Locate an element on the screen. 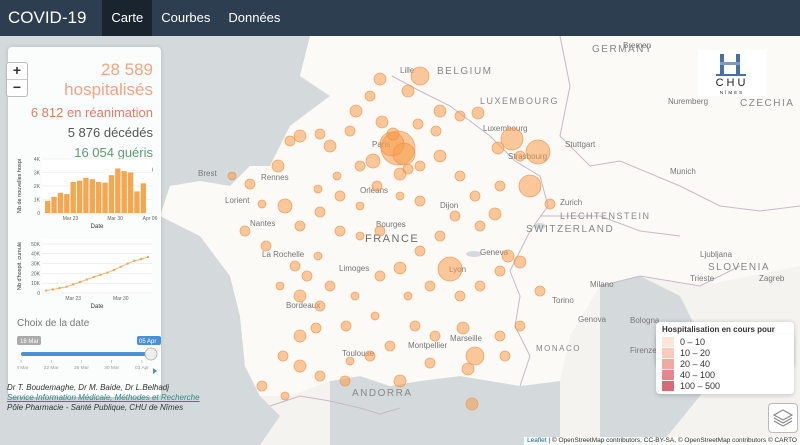  leaflet-link: Leaflet is located at coordinates (537, 440).